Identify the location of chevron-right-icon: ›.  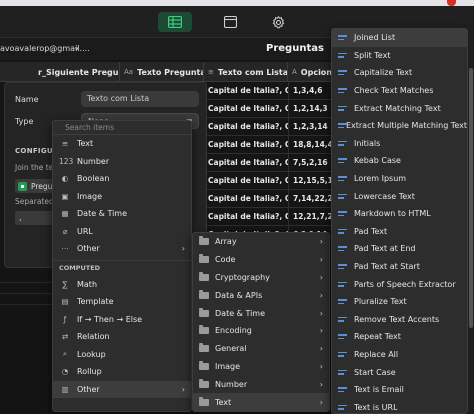
(183, 389).